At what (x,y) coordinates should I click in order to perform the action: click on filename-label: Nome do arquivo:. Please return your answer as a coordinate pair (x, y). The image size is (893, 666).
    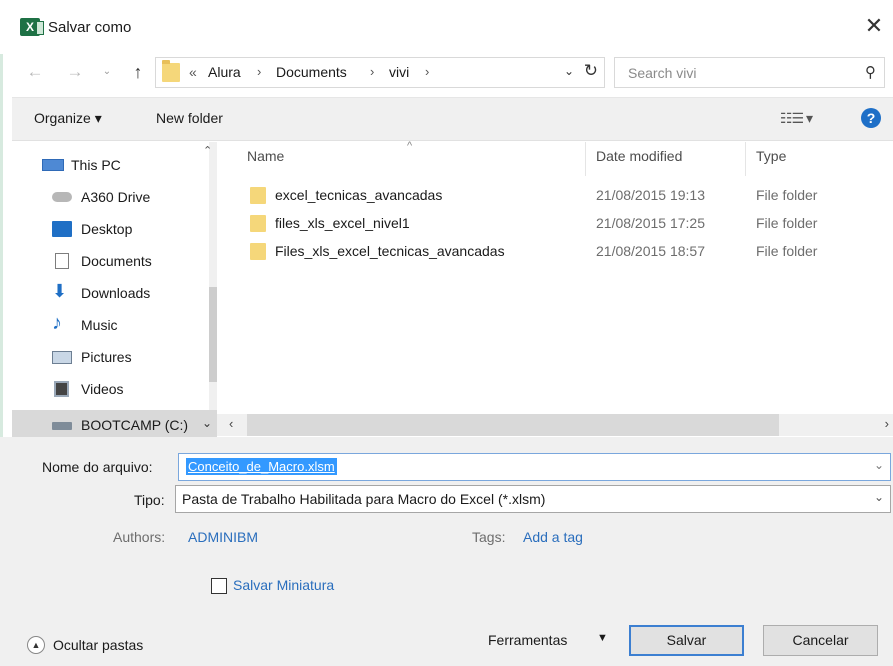
    Looking at the image, I should click on (97, 467).